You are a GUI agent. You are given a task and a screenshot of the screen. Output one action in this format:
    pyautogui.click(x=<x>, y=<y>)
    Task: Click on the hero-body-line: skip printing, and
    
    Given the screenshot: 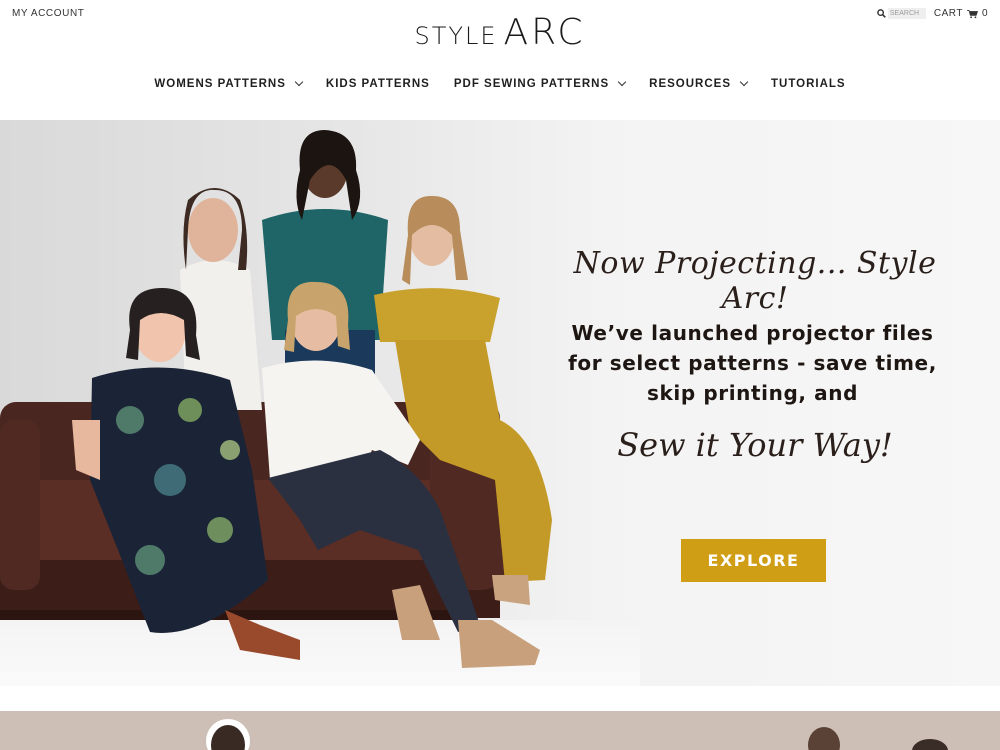 What is the action you would take?
    pyautogui.click(x=752, y=393)
    